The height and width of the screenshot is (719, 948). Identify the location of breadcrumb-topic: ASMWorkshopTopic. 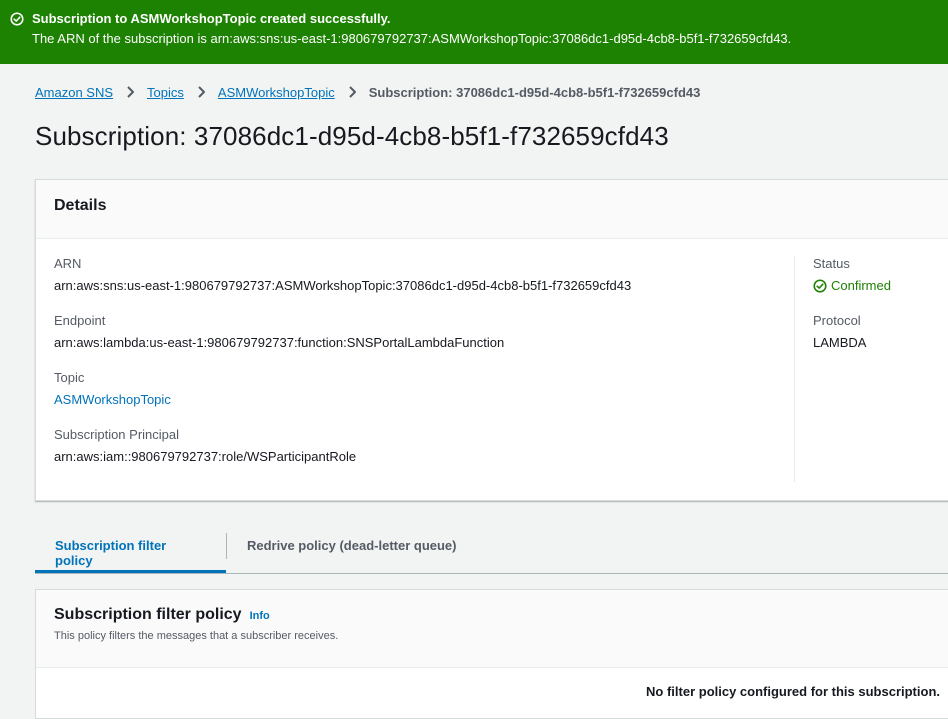
(276, 92).